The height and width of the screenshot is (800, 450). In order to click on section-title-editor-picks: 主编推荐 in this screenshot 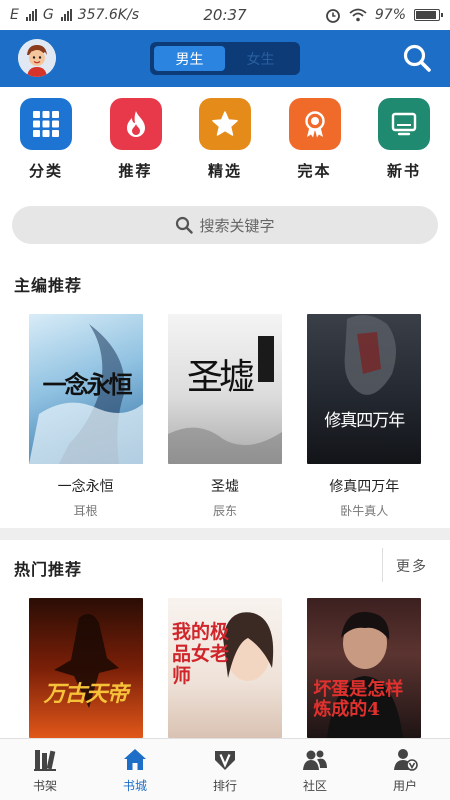, I will do `click(48, 285)`.